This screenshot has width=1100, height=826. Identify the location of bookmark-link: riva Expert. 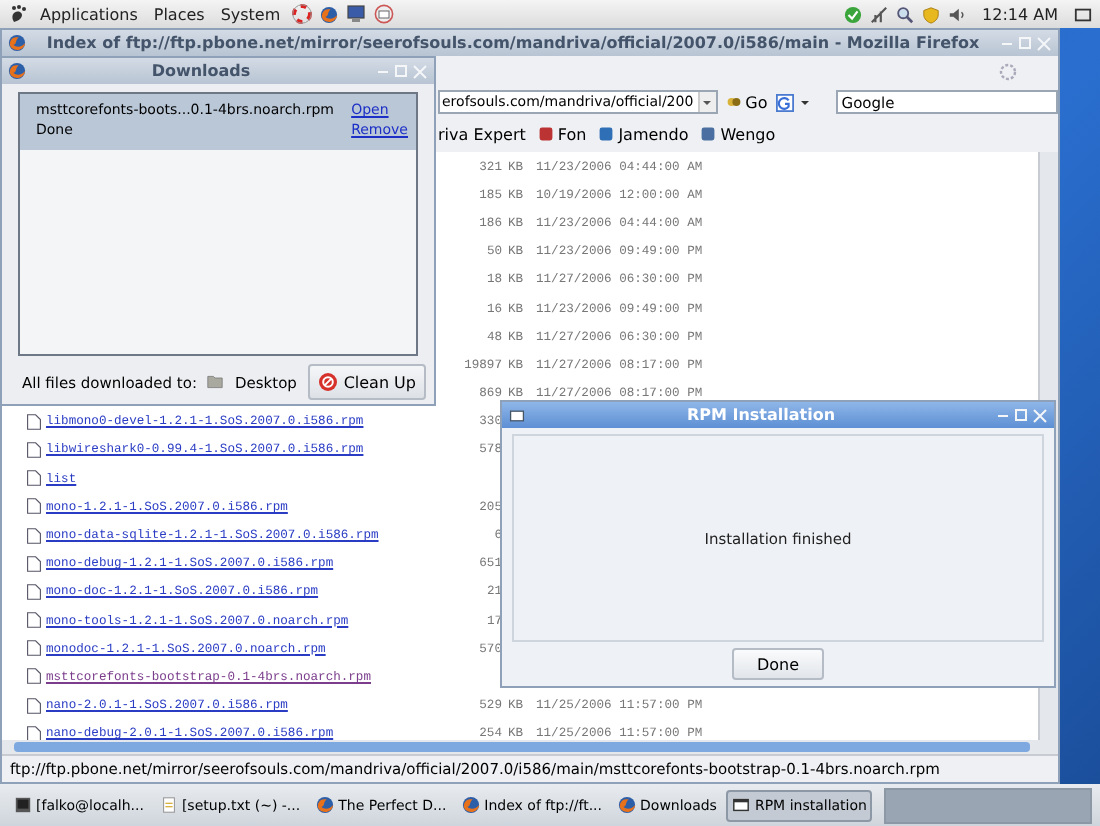
(482, 134).